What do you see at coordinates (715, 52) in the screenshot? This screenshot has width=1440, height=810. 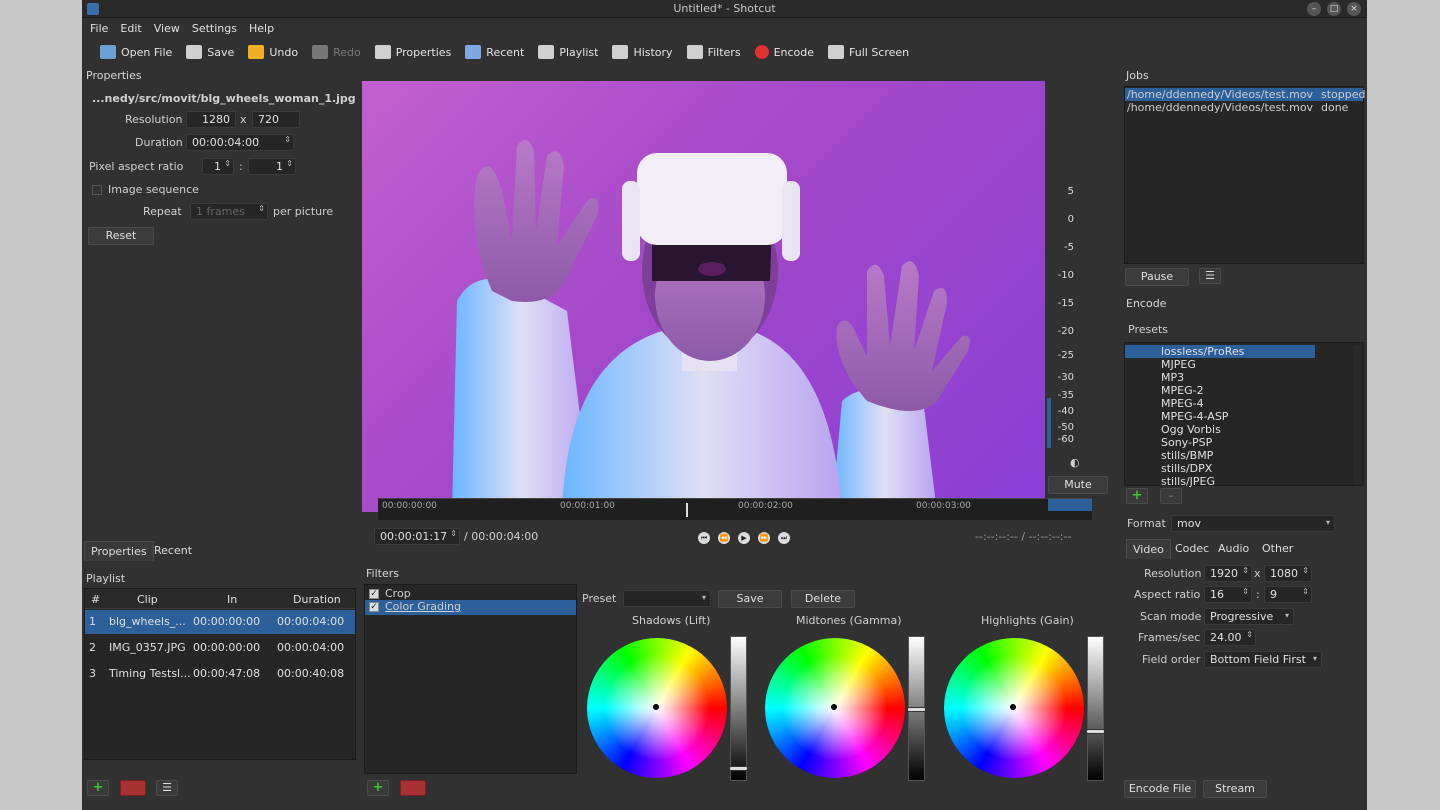 I see `filters-button: Filters` at bounding box center [715, 52].